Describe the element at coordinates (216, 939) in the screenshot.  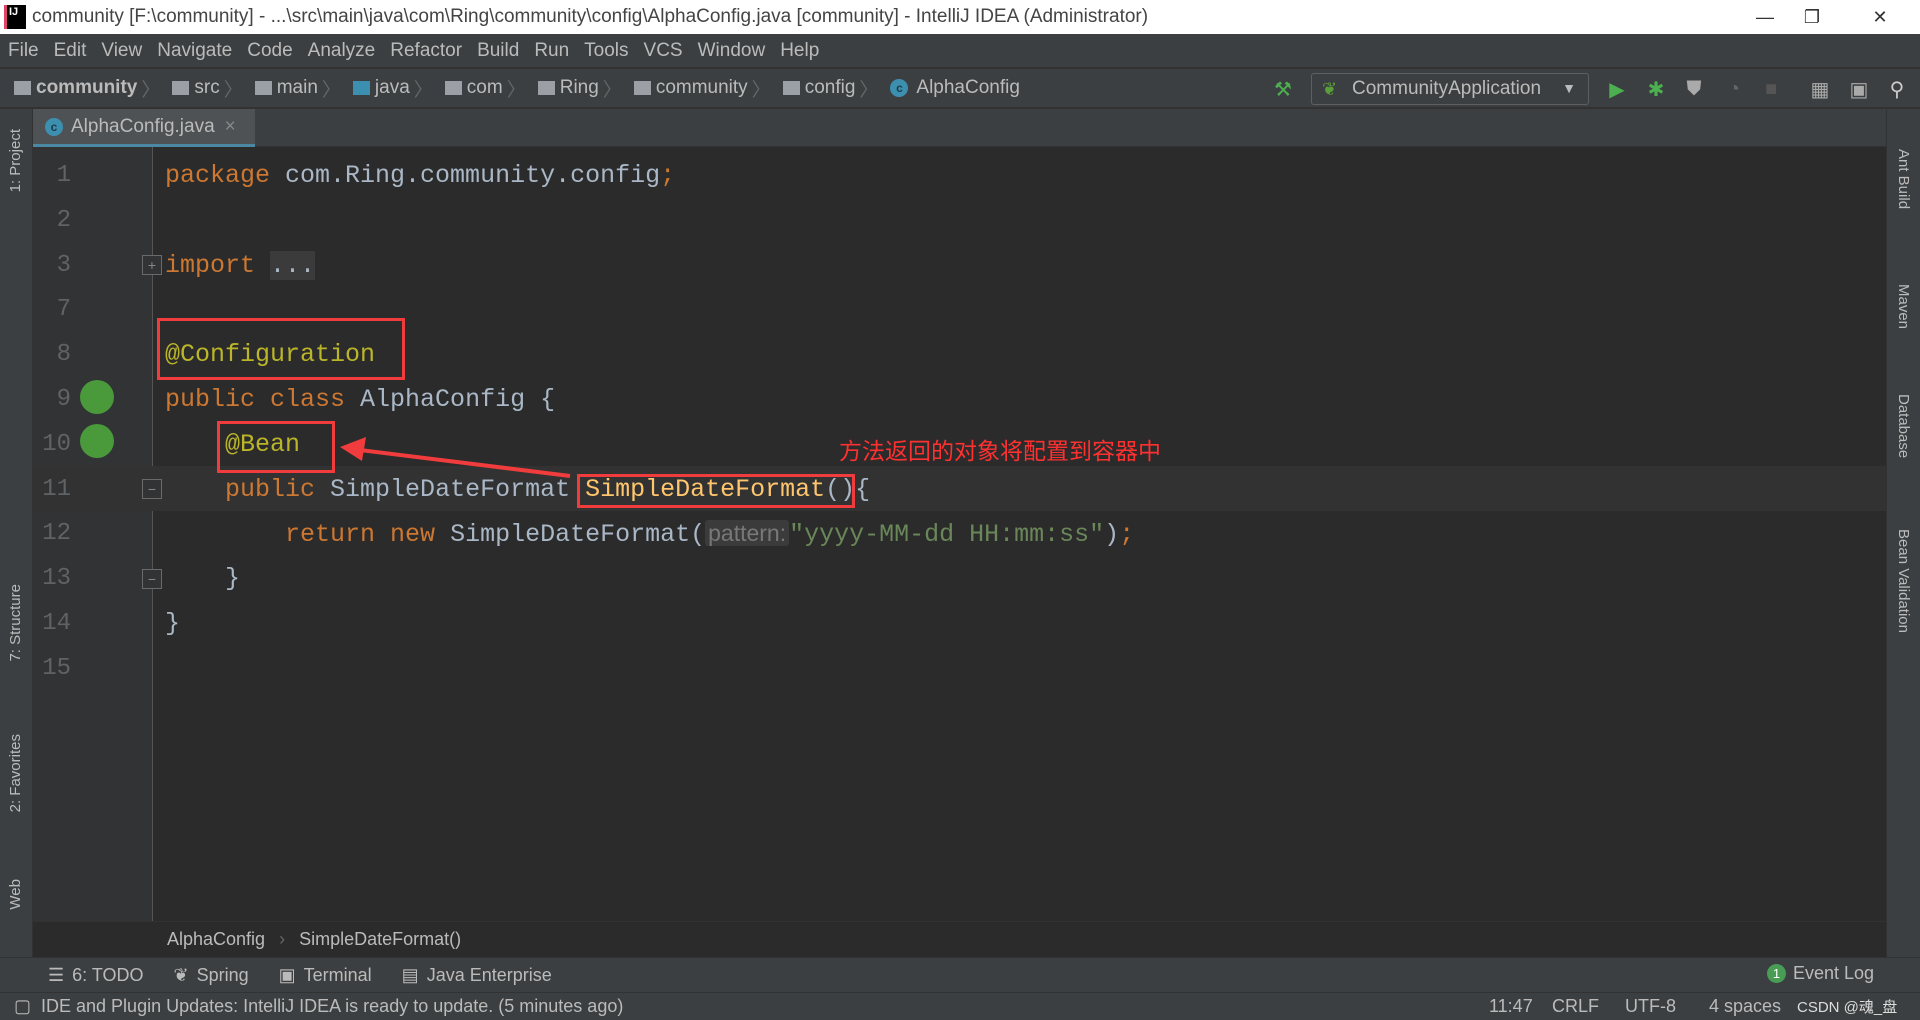
I see `breadcrumb-class: AlphaConfig` at that location.